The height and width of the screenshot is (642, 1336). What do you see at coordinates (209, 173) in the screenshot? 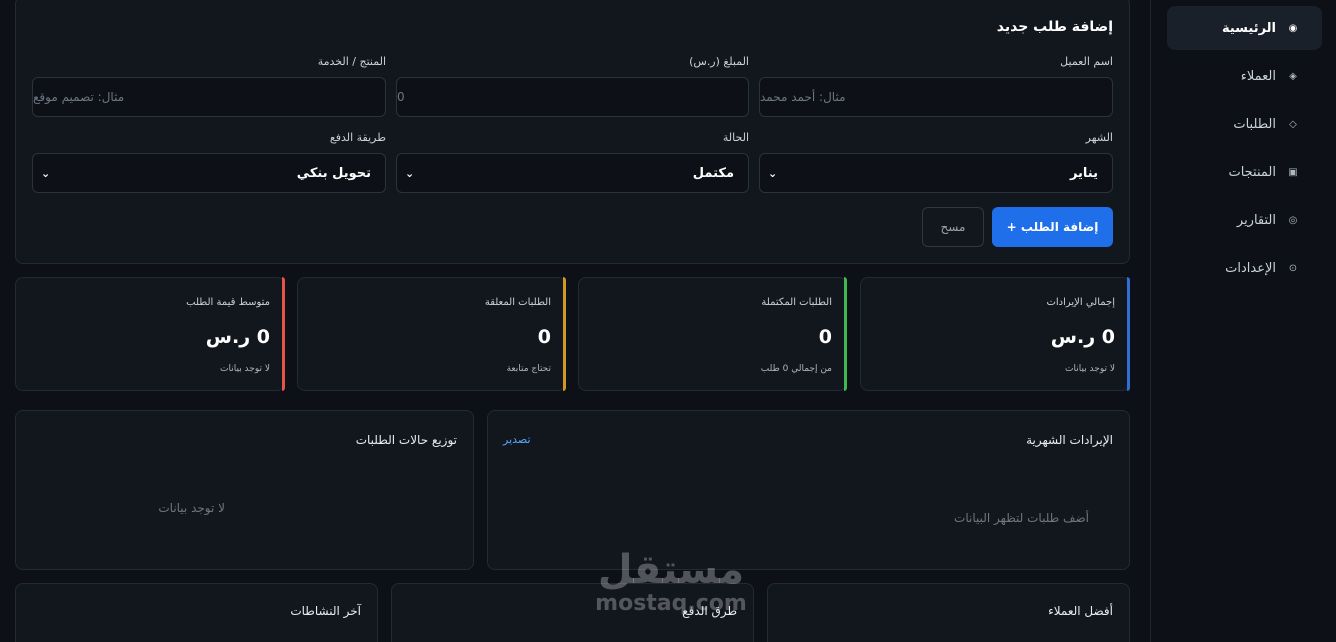
I see `payment-method-select: ⌄ تحويل بنكي` at bounding box center [209, 173].